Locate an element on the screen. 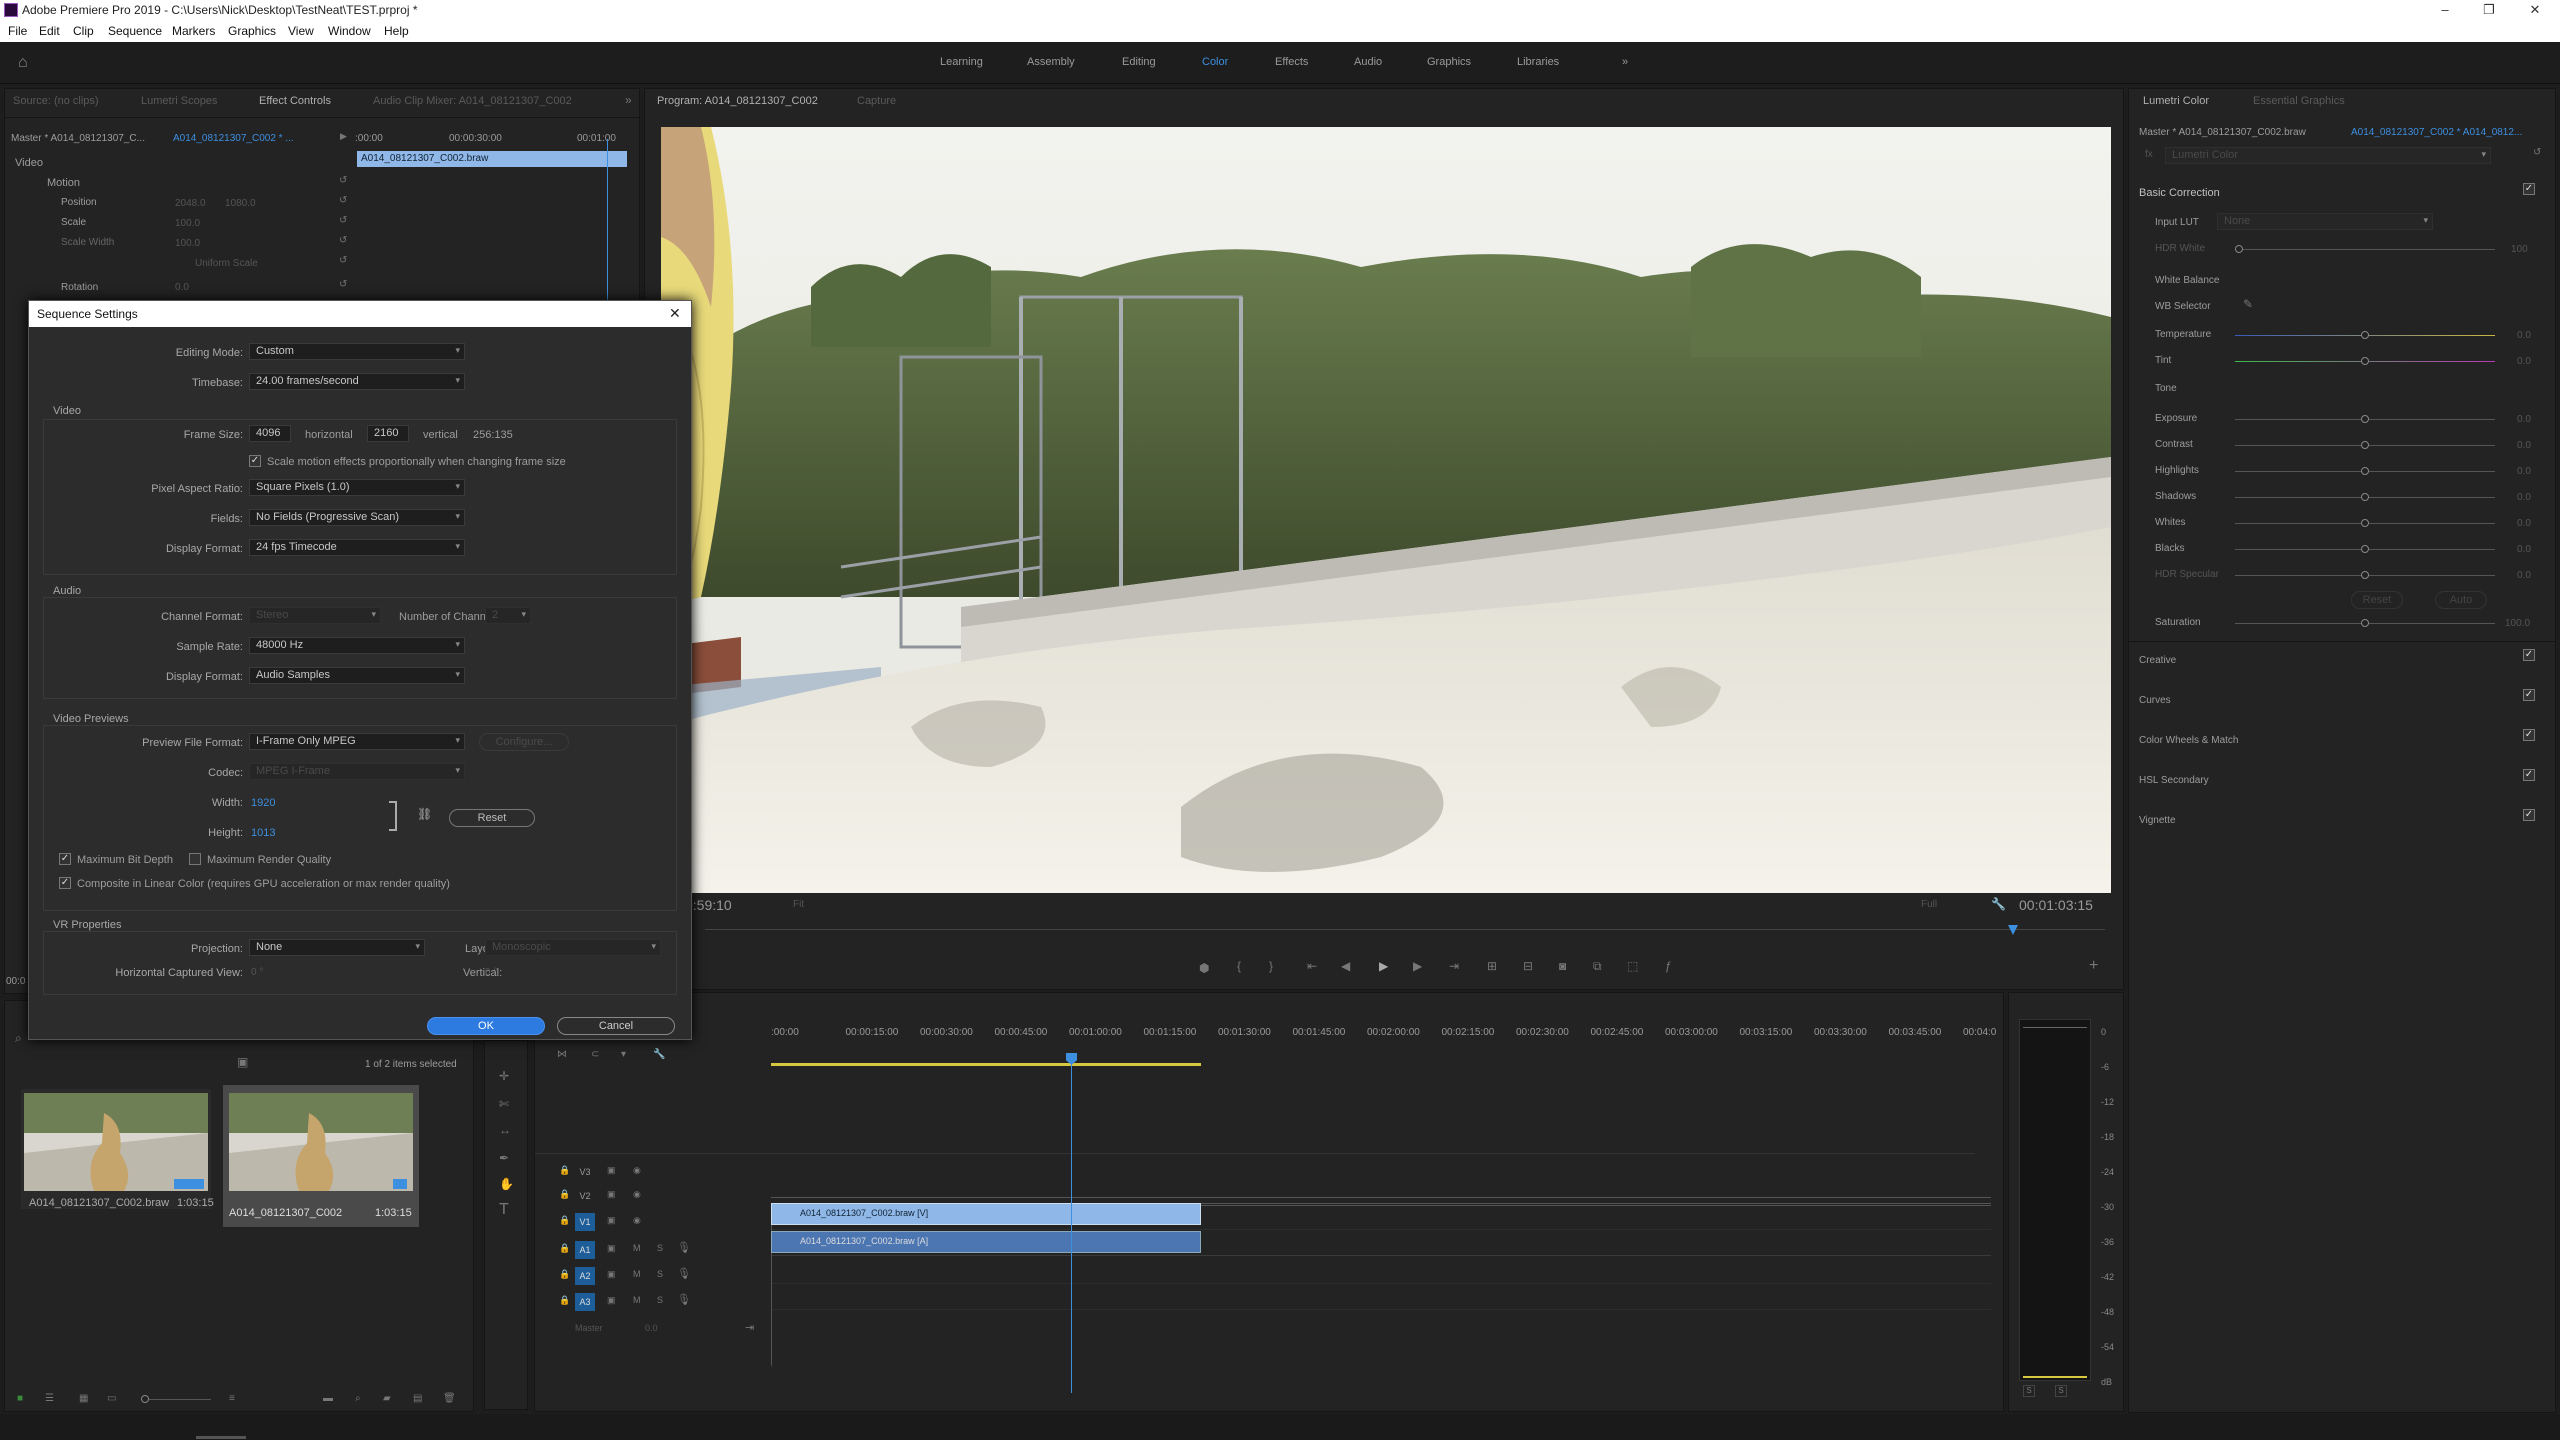 This screenshot has width=2560, height=1440. creative-toggle: ✓ is located at coordinates (2529, 655).